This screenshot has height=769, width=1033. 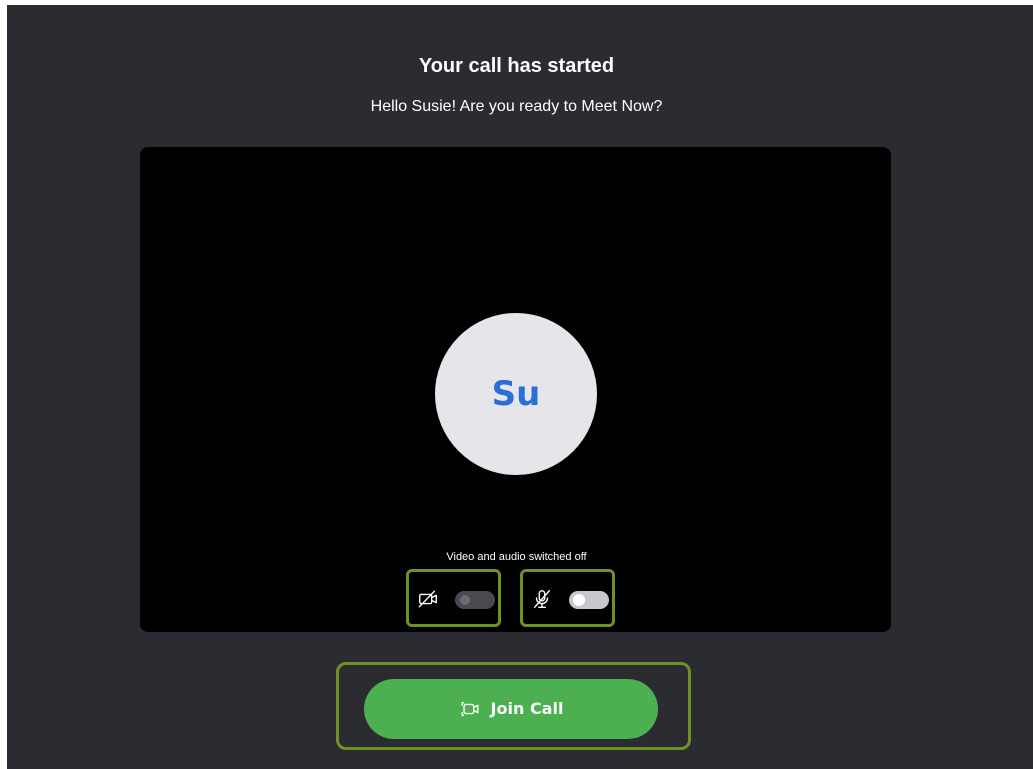 I want to click on avatar: Su, so click(x=516, y=394).